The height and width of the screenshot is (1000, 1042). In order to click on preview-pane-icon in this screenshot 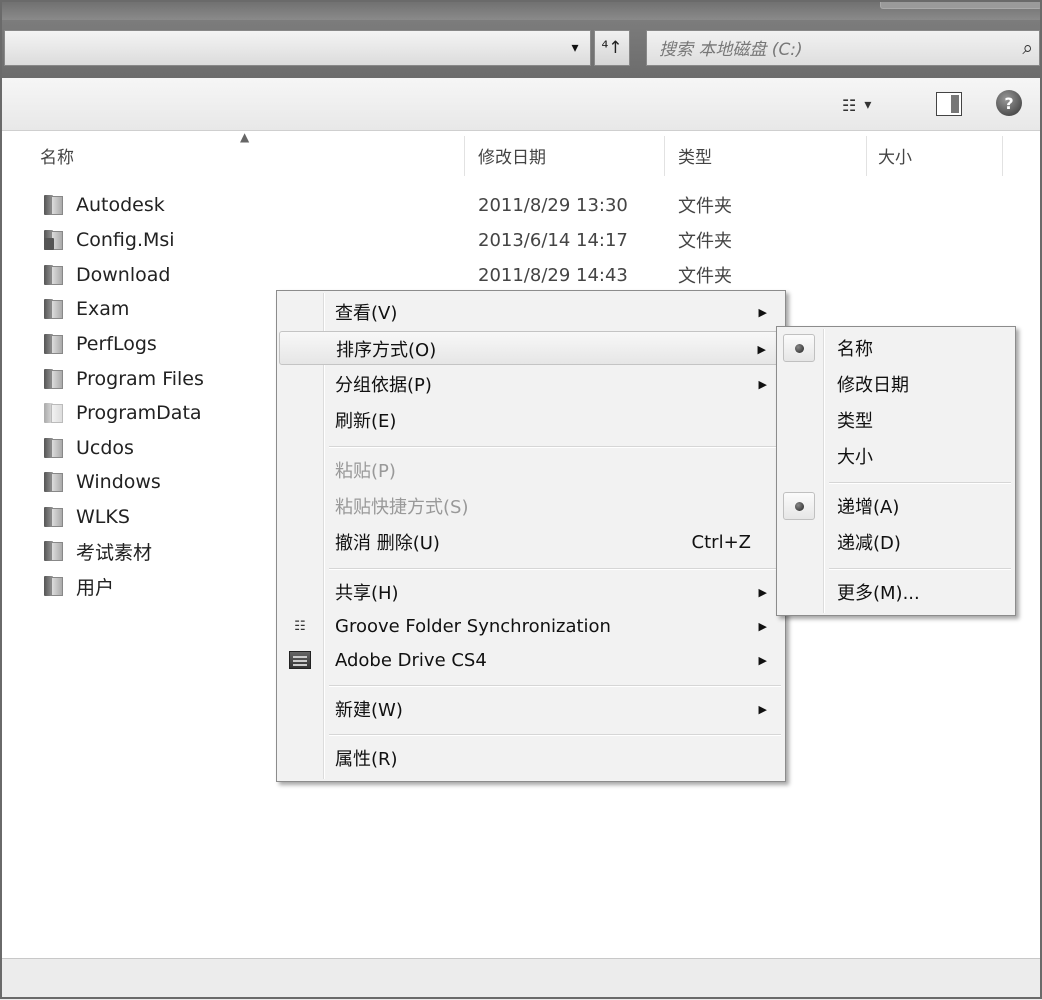, I will do `click(949, 104)`.